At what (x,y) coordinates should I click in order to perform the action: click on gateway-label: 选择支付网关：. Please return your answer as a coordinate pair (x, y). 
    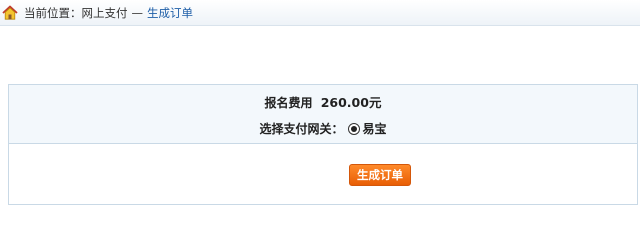
    Looking at the image, I should click on (301, 129).